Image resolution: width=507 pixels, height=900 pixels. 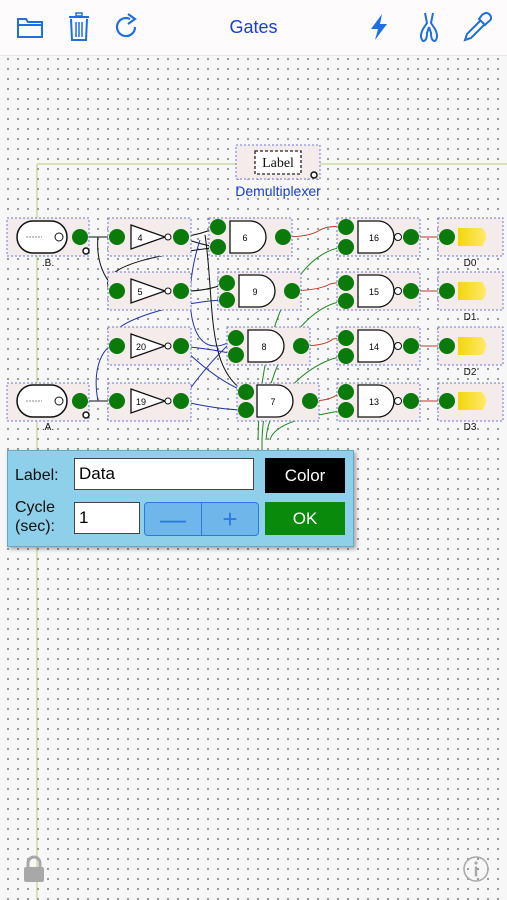 What do you see at coordinates (470, 317) in the screenshot?
I see `led-d1-label: D1` at bounding box center [470, 317].